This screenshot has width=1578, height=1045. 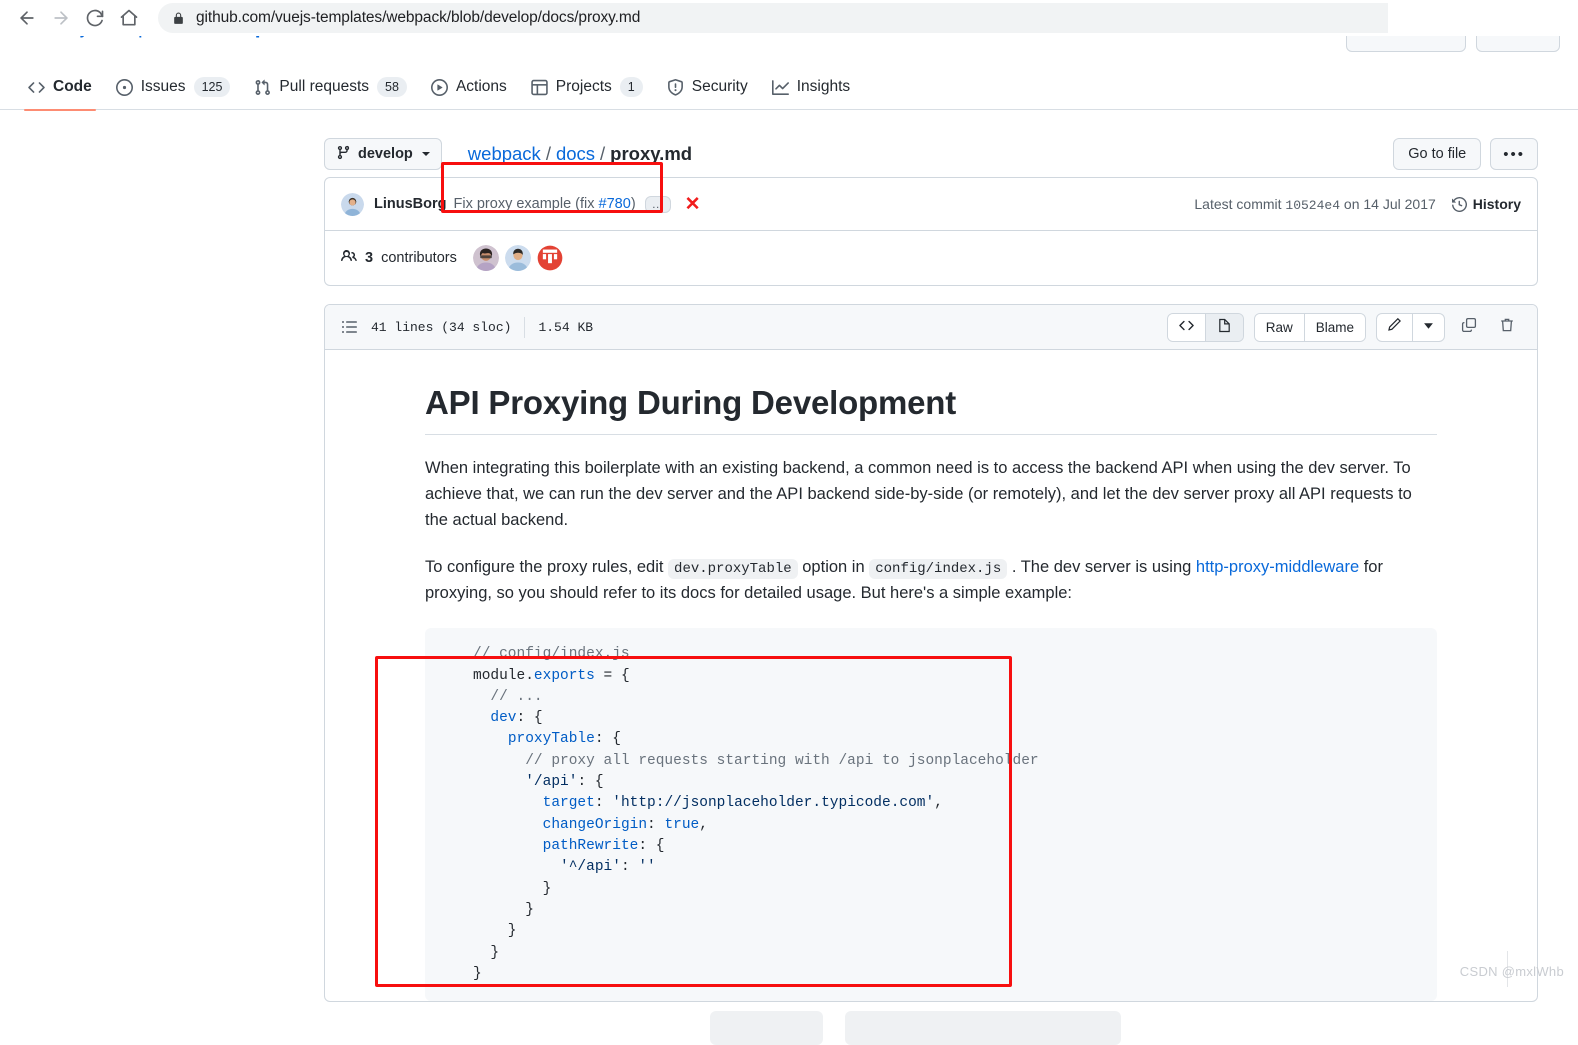 I want to click on failed-check-x-icon: ✕, so click(x=693, y=204).